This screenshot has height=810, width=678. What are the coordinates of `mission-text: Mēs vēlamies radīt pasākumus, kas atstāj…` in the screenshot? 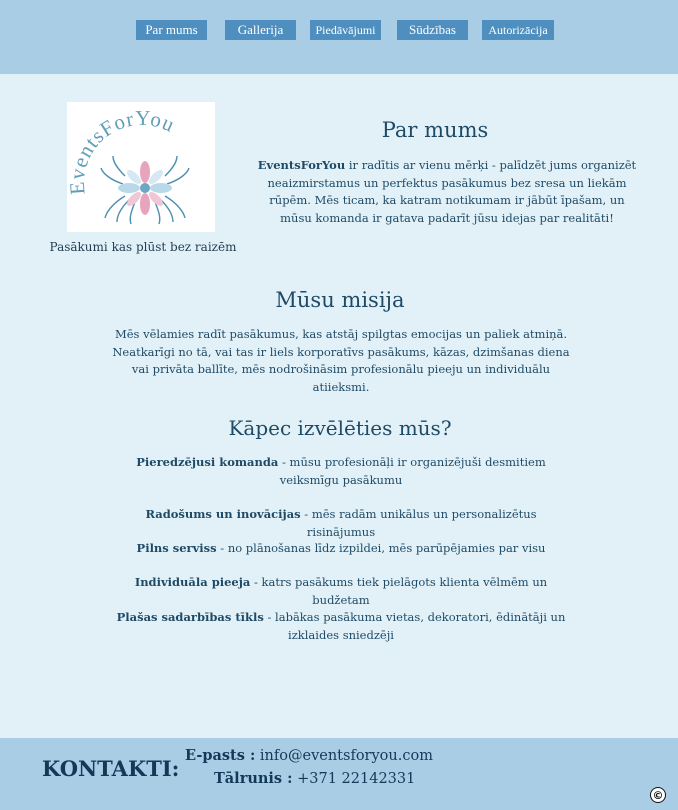 It's located at (341, 360).